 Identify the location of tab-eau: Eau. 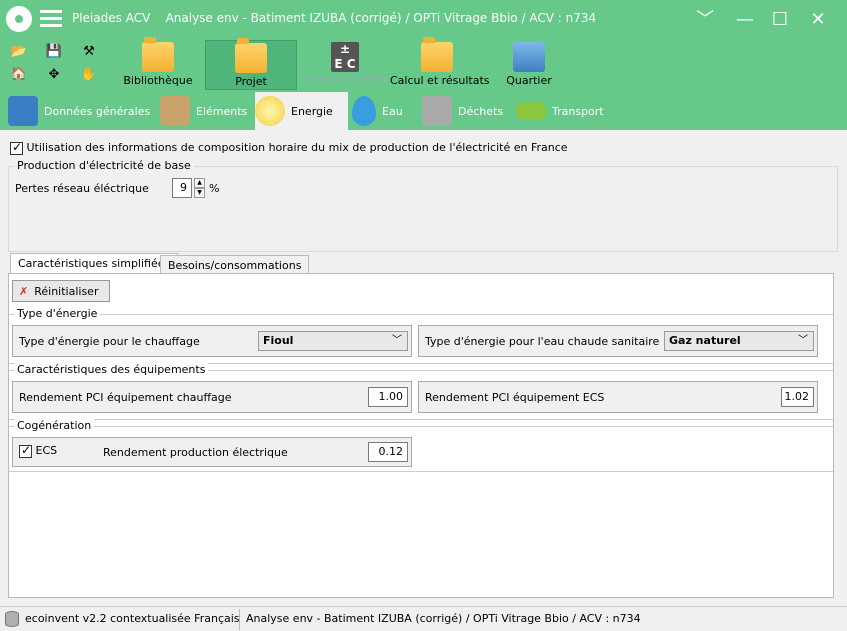
(385, 111).